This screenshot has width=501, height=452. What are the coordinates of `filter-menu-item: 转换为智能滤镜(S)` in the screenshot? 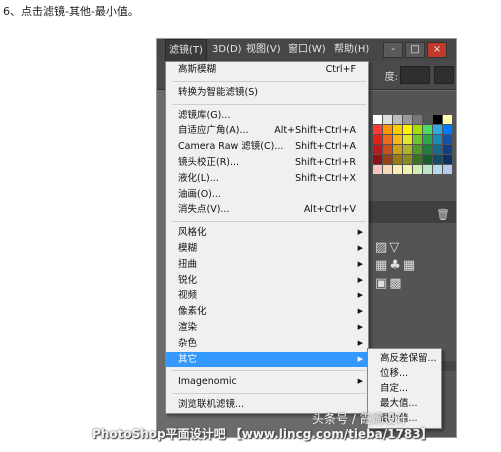 It's located at (267, 93).